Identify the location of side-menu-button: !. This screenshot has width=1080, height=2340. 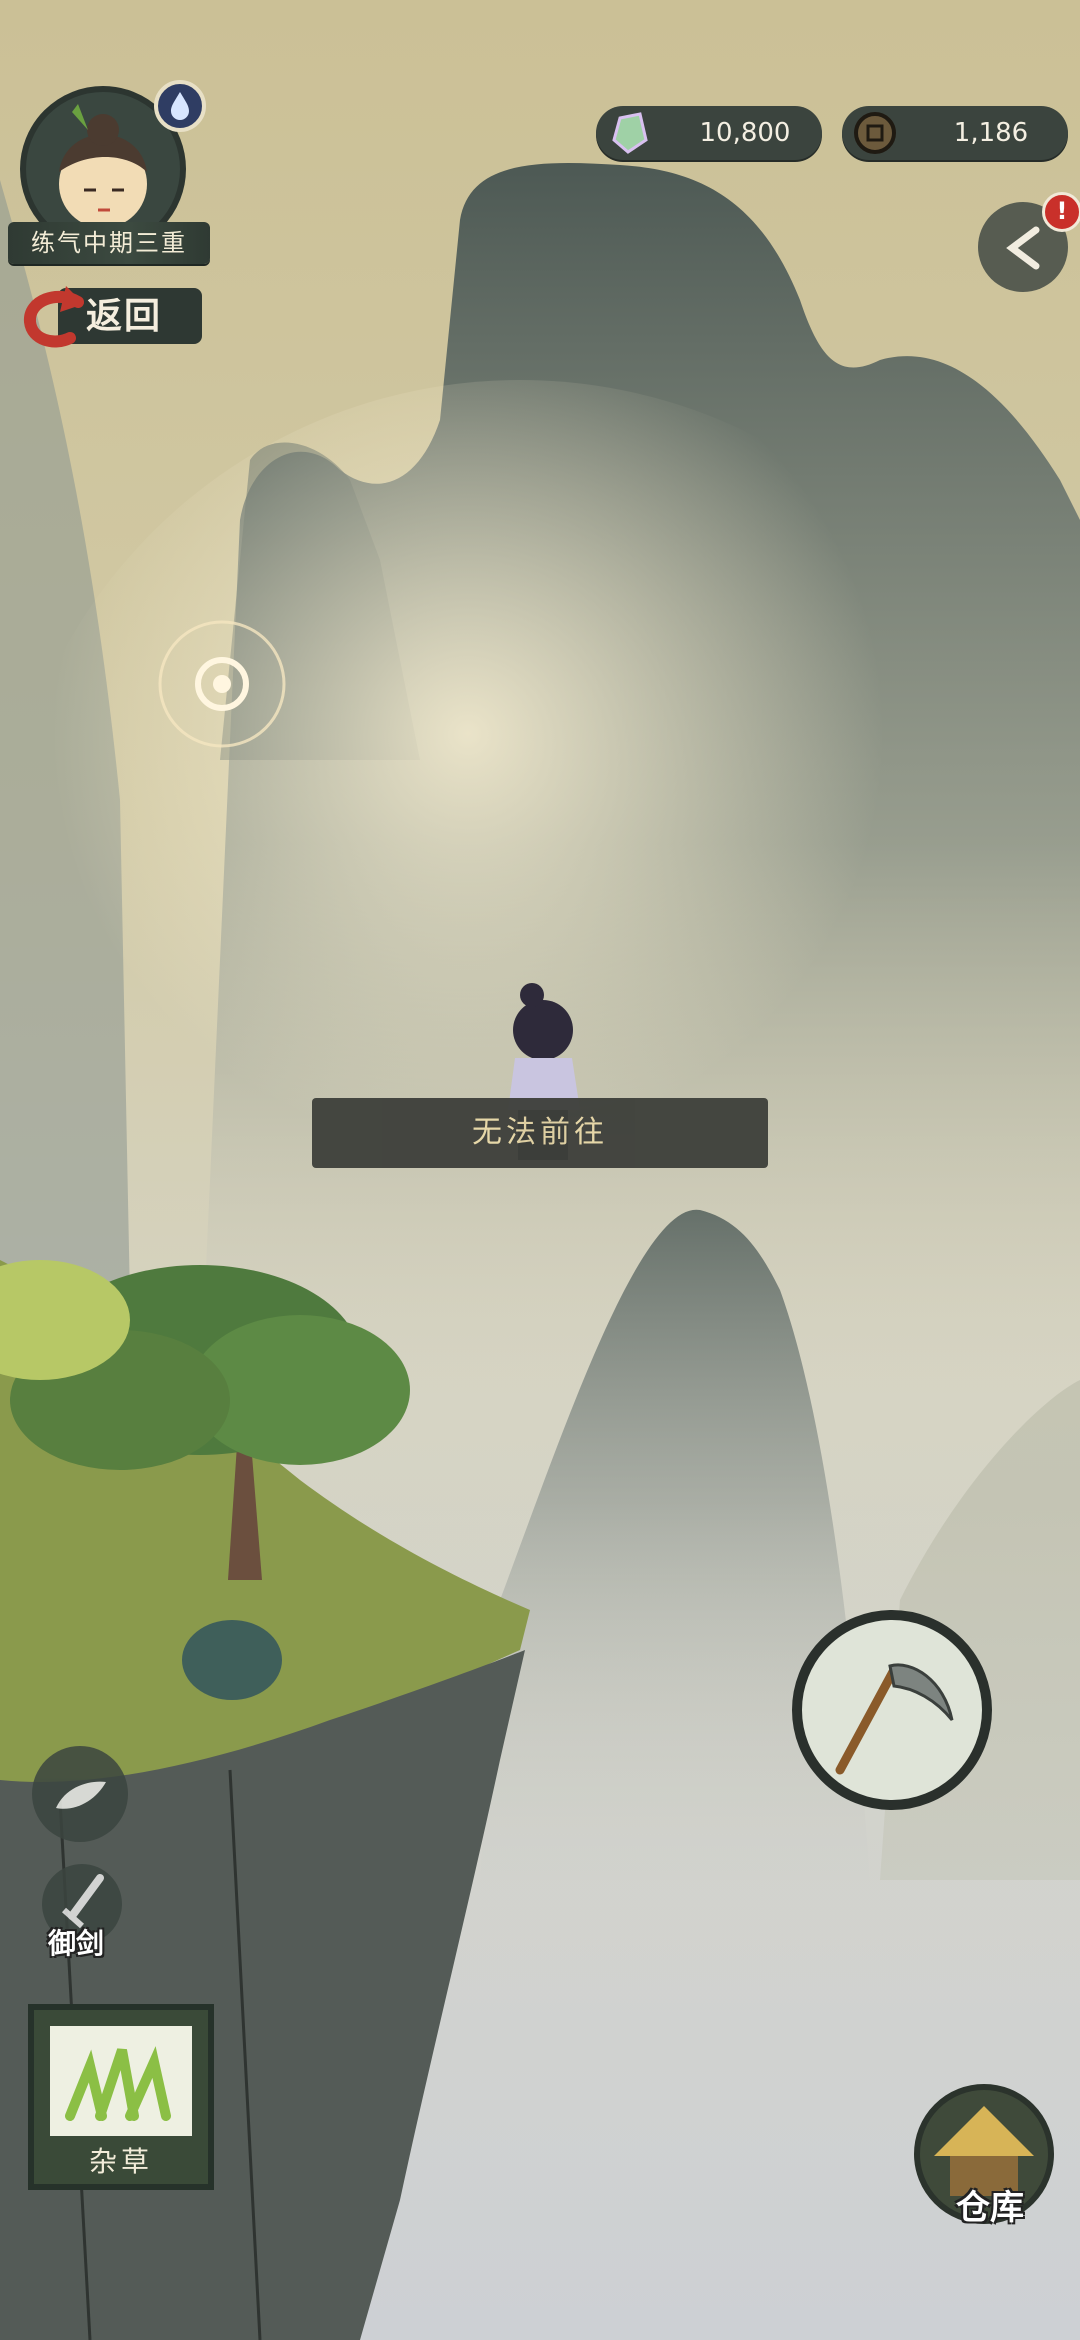
(1029, 242).